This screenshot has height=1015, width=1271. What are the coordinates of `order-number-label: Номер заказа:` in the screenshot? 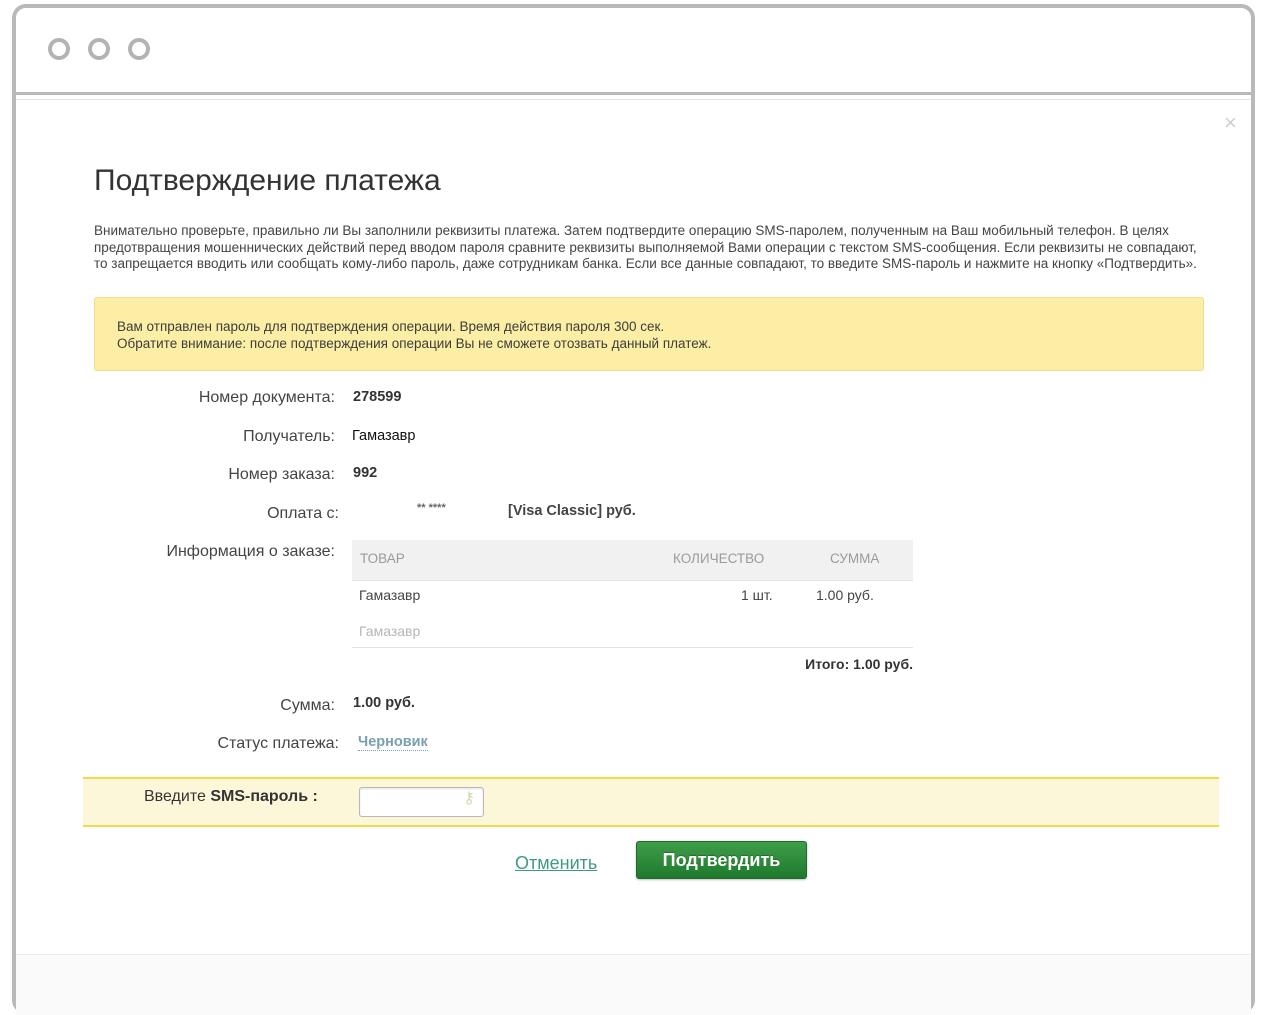 It's located at (281, 474).